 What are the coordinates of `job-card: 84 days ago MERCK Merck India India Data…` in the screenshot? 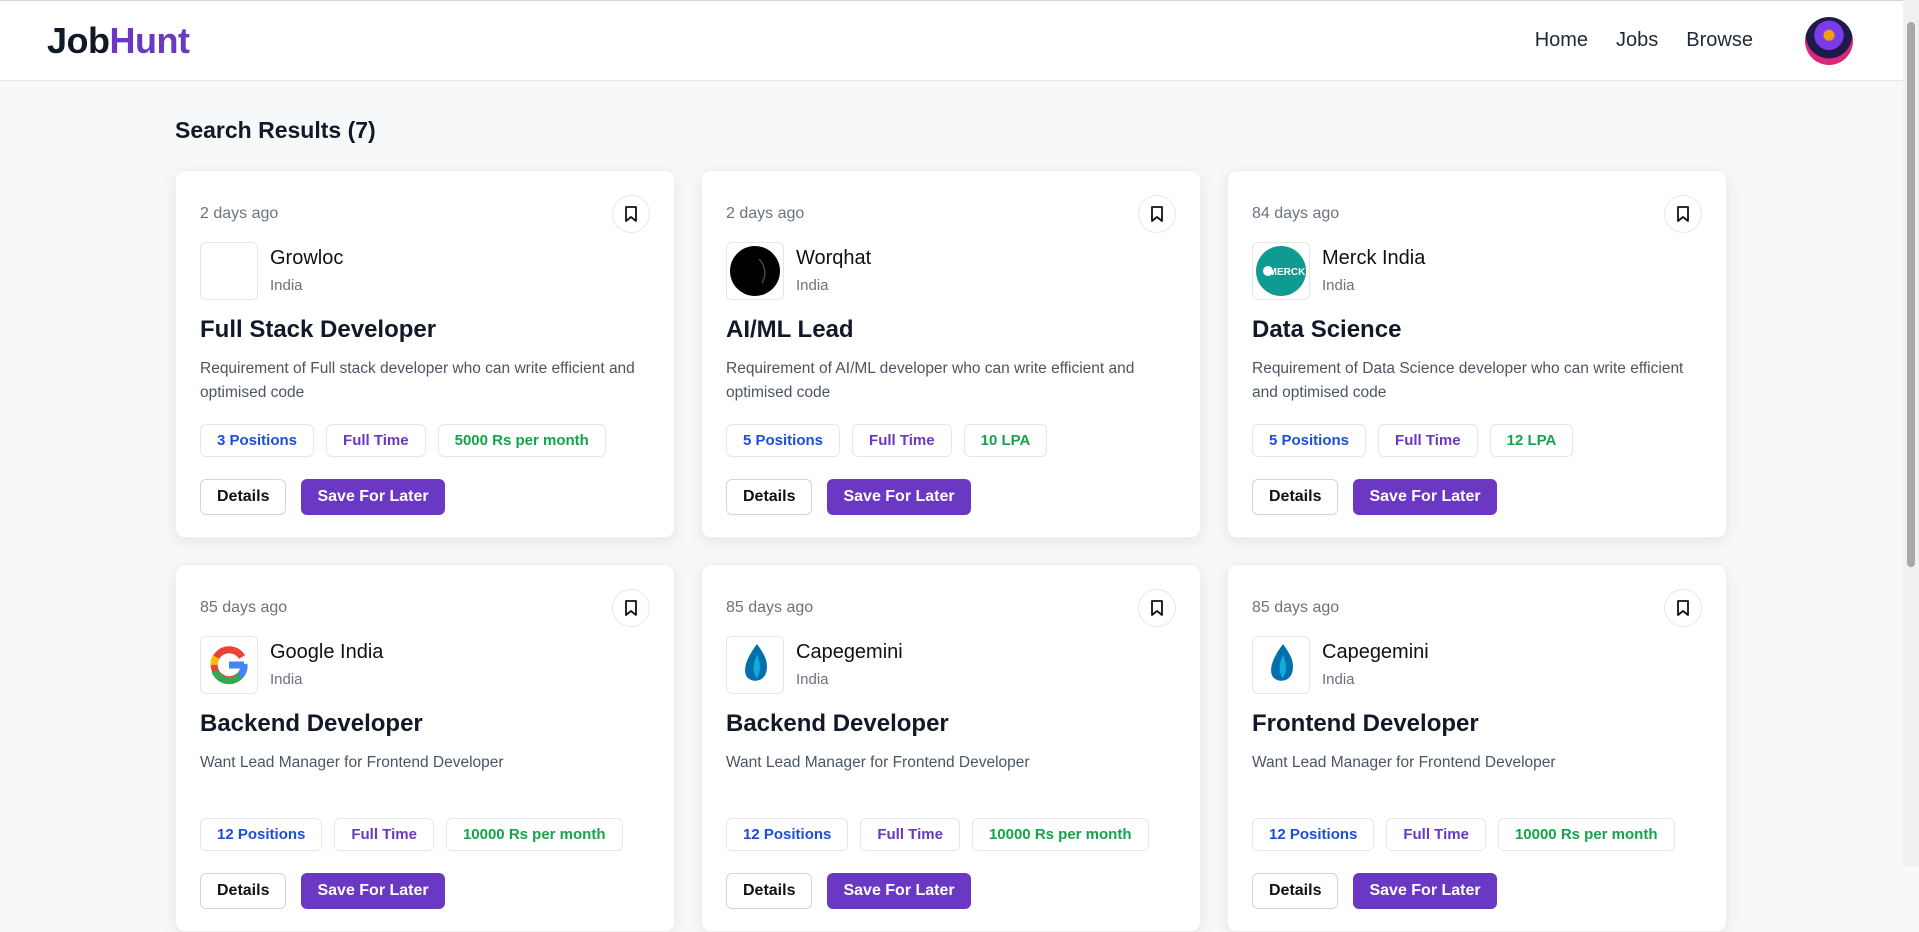 It's located at (1477, 354).